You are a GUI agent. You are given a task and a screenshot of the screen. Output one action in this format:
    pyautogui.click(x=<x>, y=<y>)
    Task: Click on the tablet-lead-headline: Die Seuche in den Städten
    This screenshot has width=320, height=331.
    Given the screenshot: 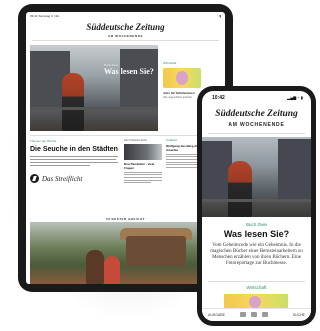 What is the action you would take?
    pyautogui.click(x=74, y=149)
    